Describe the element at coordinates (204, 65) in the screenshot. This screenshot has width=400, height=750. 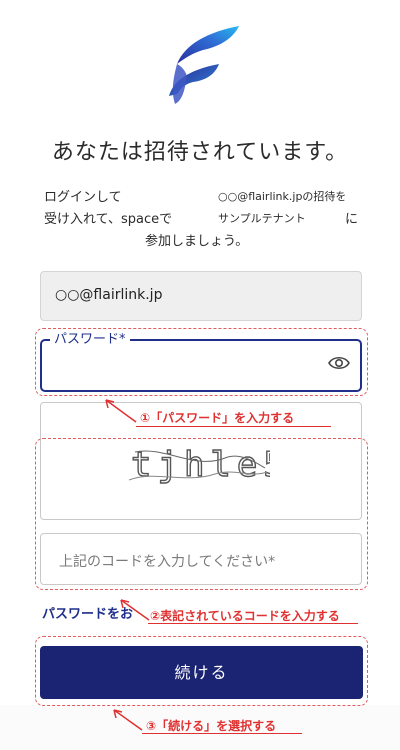
I see `flairlink-logo-icon` at that location.